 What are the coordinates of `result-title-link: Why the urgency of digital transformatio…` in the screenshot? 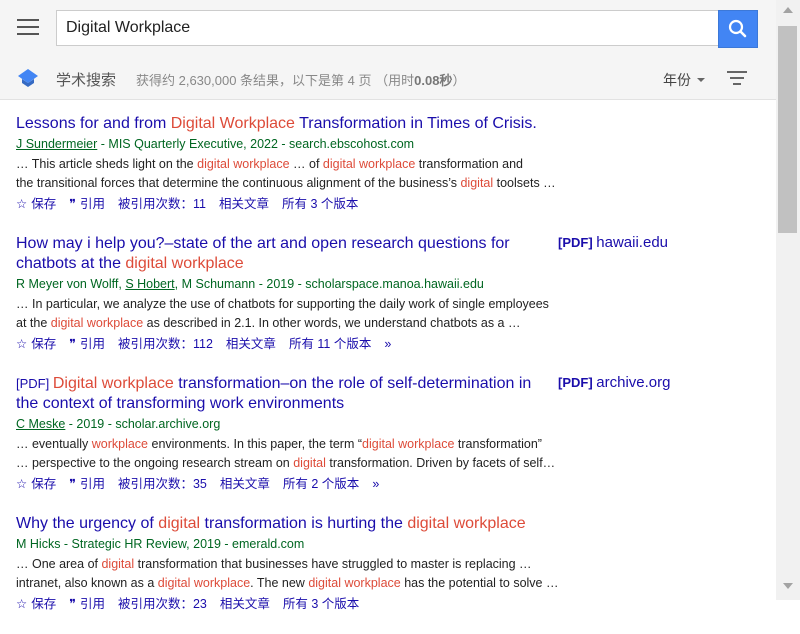 It's located at (281, 524).